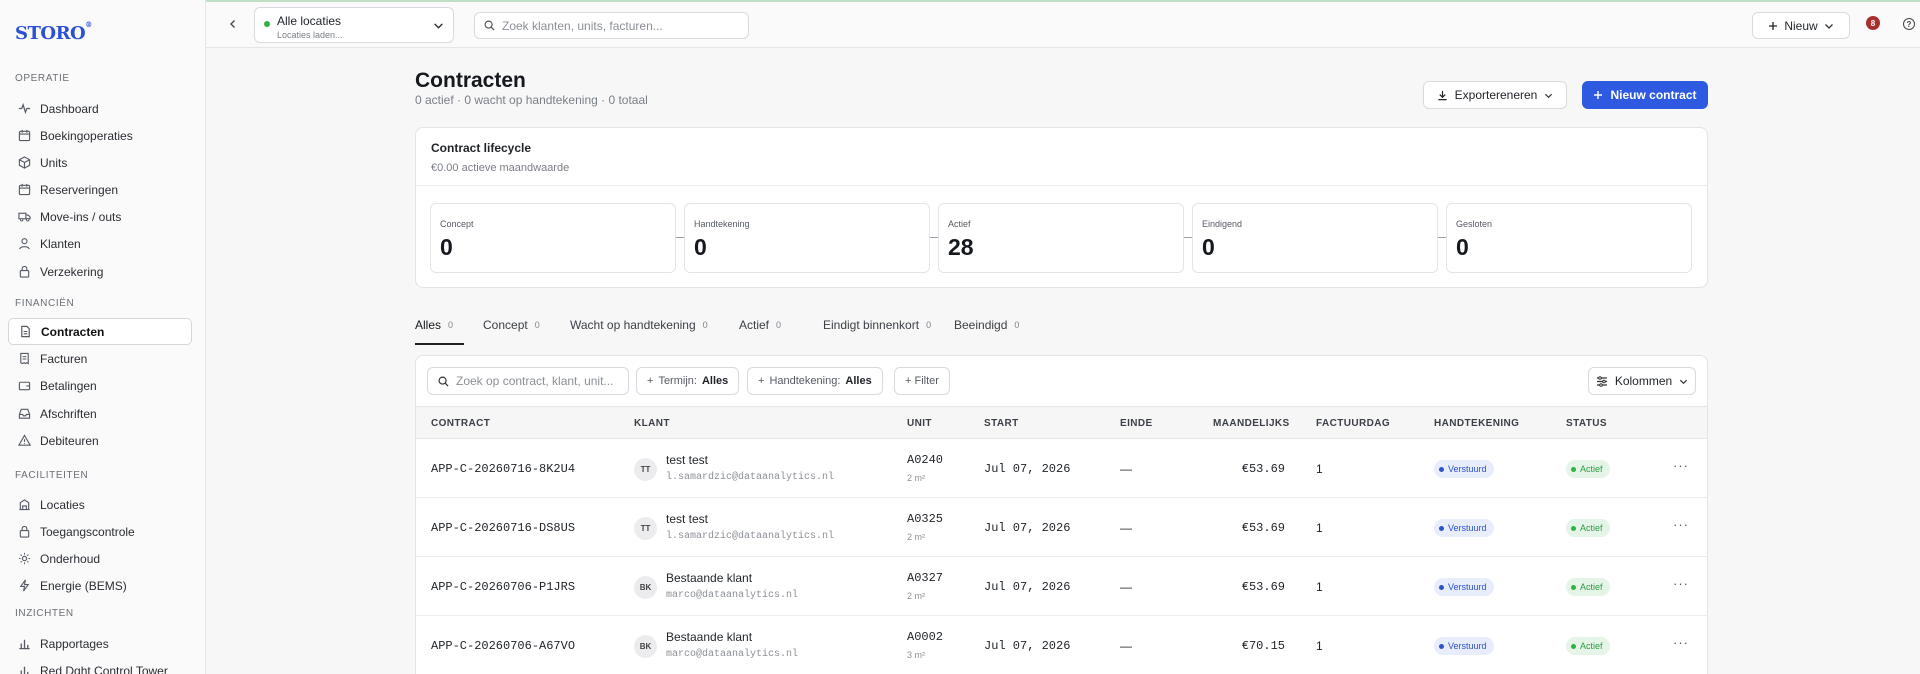 This screenshot has width=1920, height=674. What do you see at coordinates (633, 325) in the screenshot?
I see `tab-label: Wacht op handtekening` at bounding box center [633, 325].